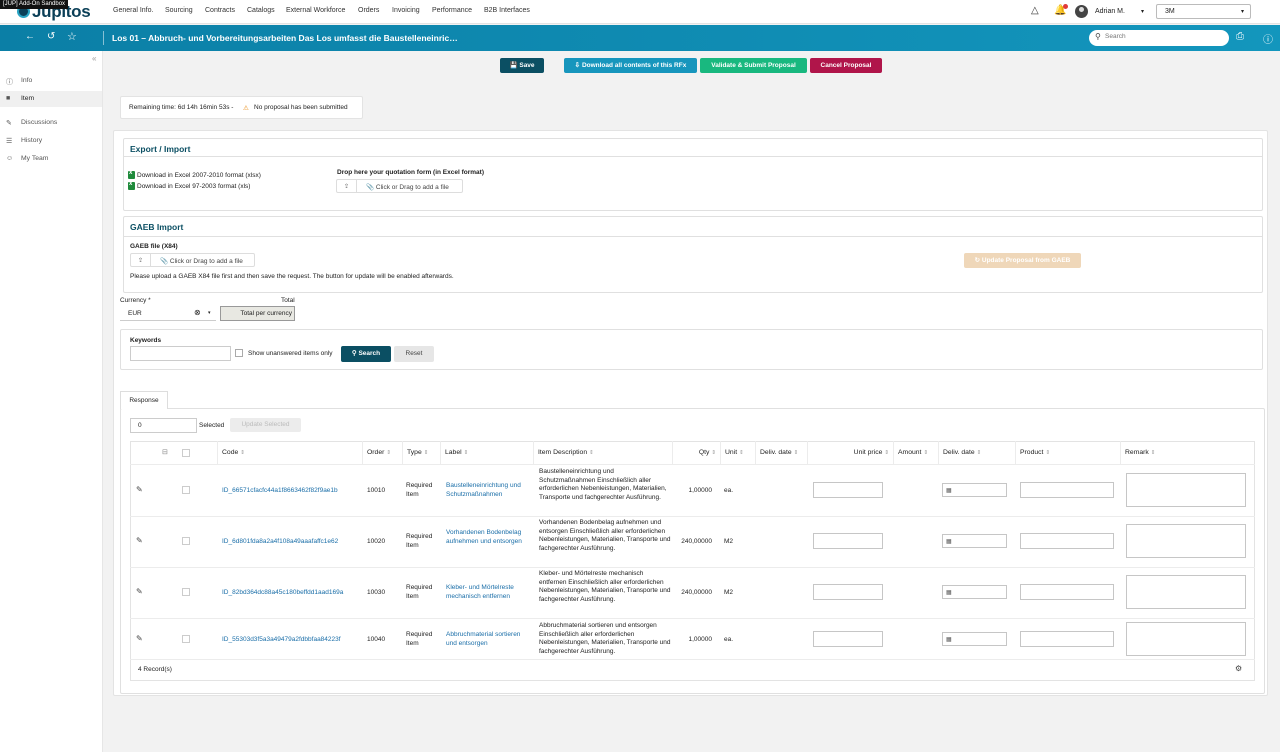 The height and width of the screenshot is (752, 1280). Describe the element at coordinates (179, 10) in the screenshot. I see `menu-sourcing: Sourcing` at that location.